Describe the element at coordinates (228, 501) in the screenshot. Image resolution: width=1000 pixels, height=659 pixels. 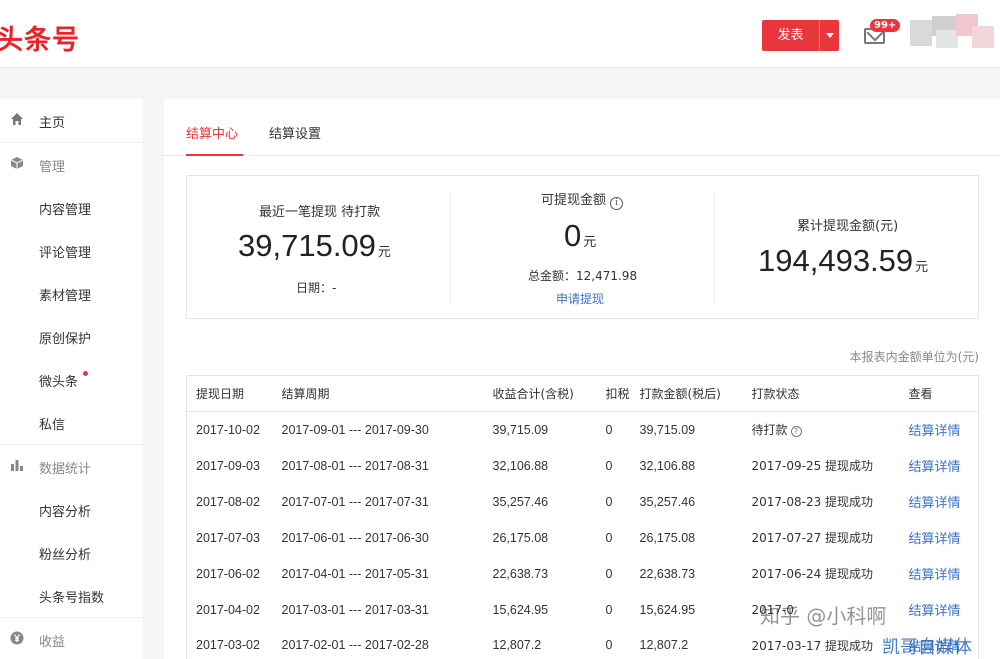
I see `withdraw-date: 2017-08-02` at that location.